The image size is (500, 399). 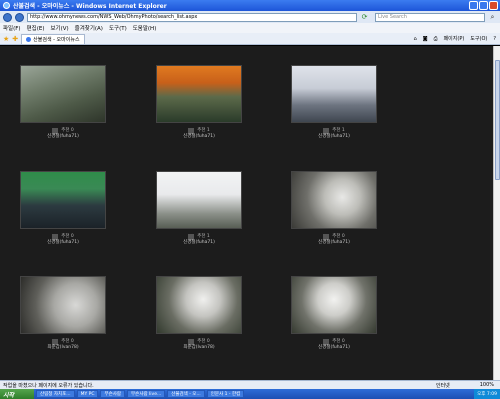 What do you see at coordinates (415, 39) in the screenshot?
I see `home-icon: ⌂` at bounding box center [415, 39].